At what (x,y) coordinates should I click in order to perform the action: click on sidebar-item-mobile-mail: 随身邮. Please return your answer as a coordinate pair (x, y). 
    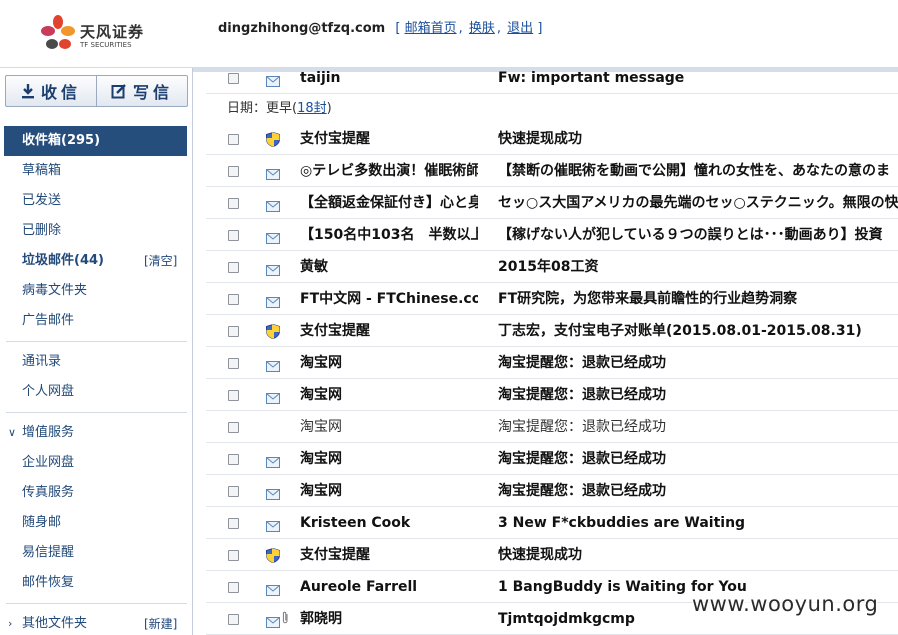
    Looking at the image, I should click on (96, 523).